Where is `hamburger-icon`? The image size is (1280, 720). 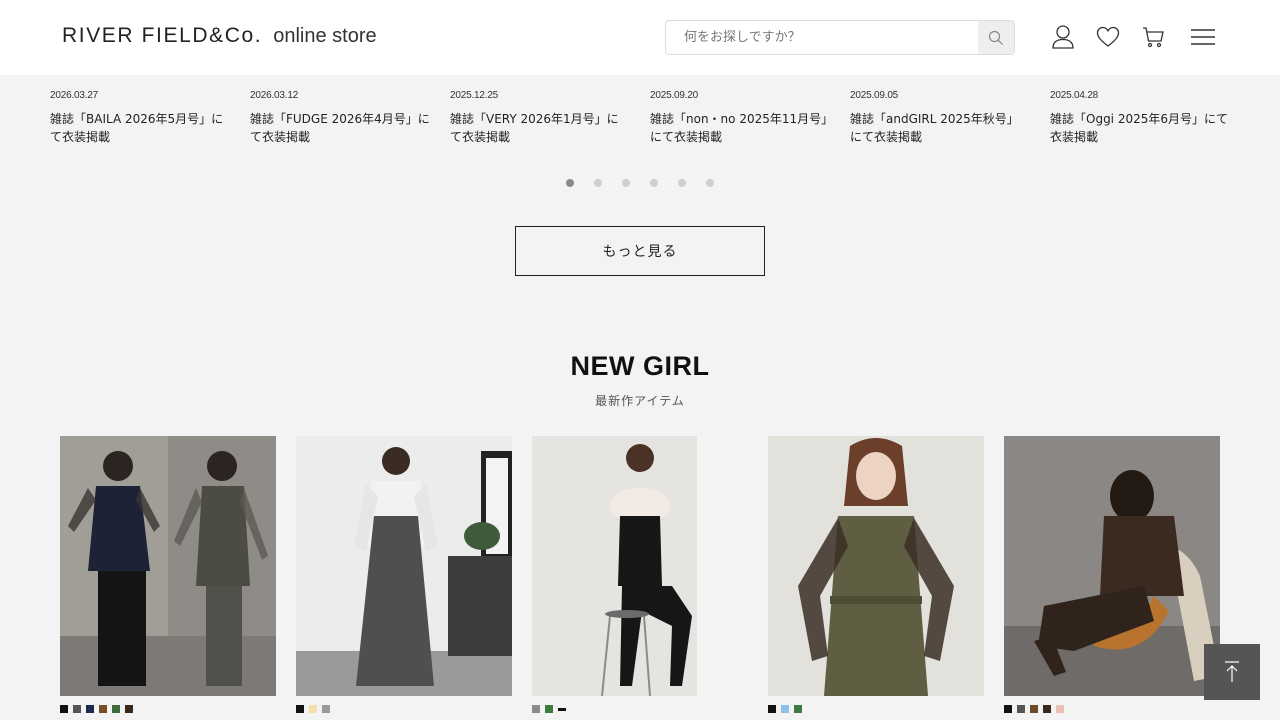 hamburger-icon is located at coordinates (1203, 37).